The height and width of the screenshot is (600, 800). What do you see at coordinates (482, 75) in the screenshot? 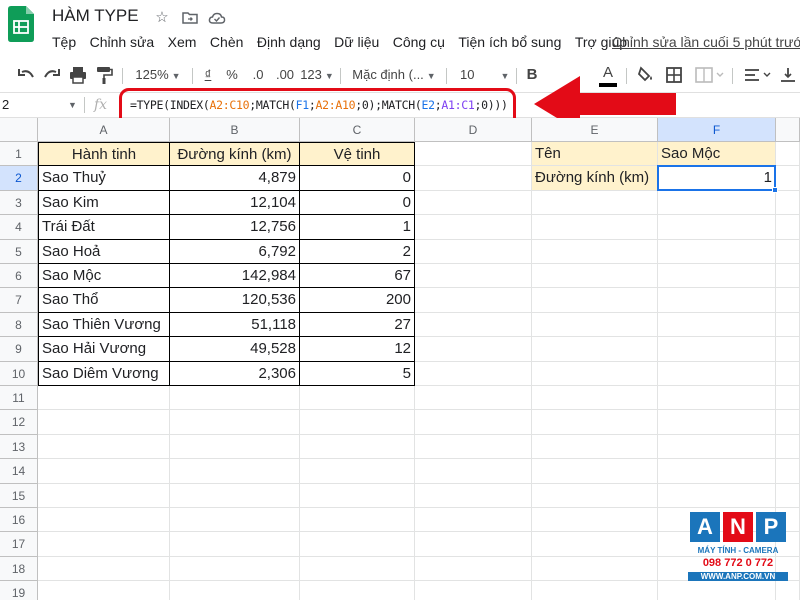
I see `font-size-select: 10 ▼` at bounding box center [482, 75].